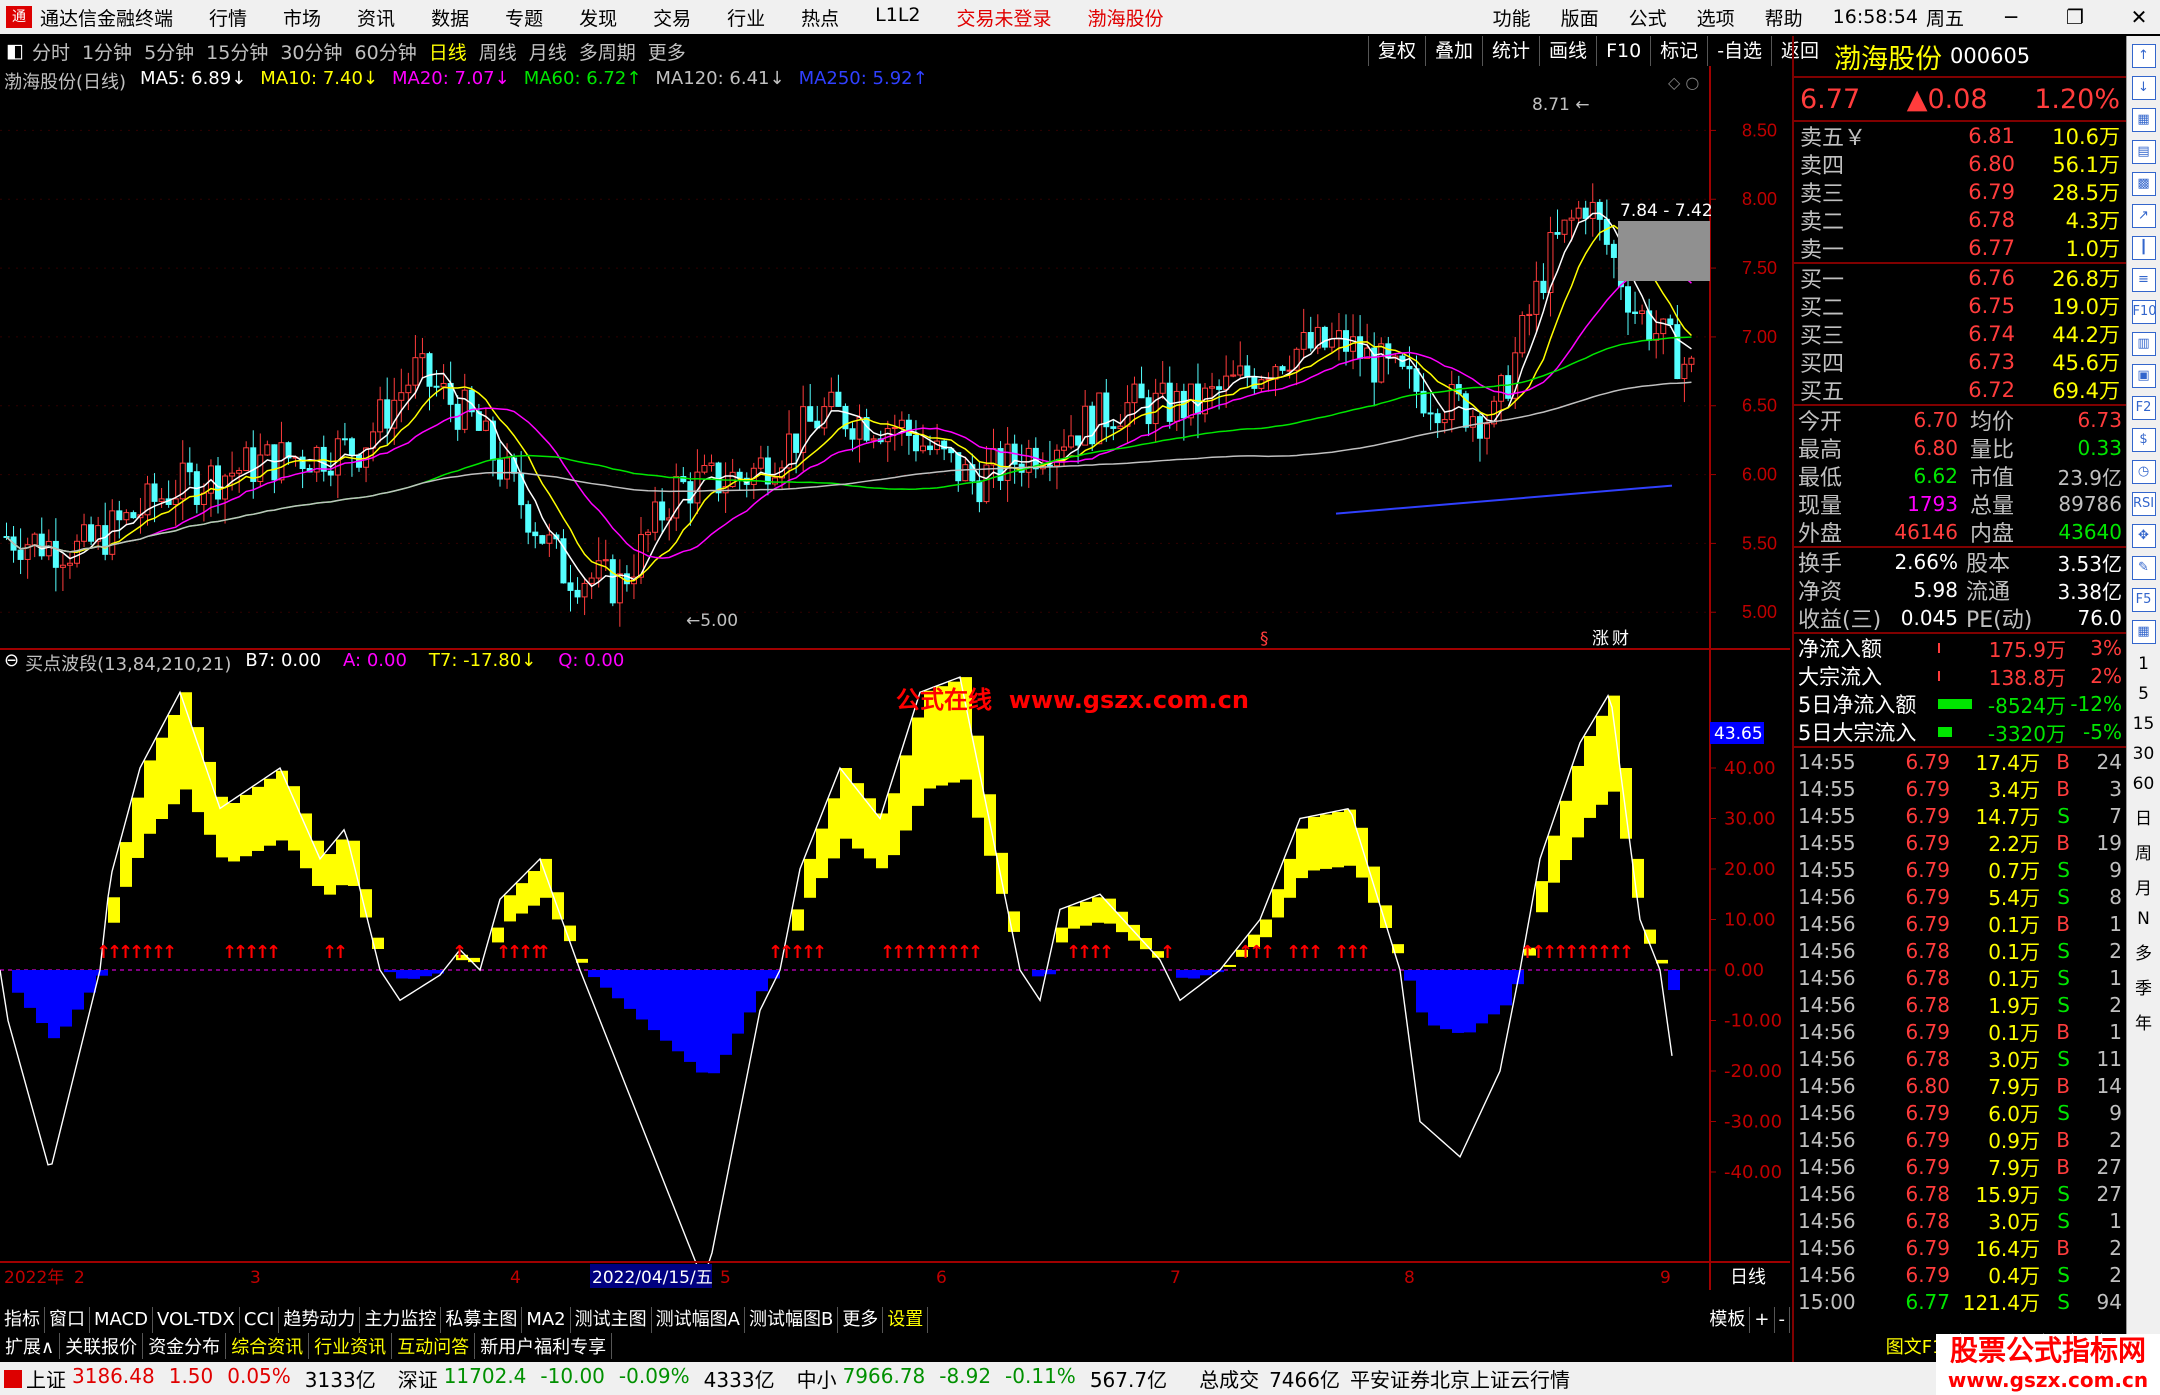 This screenshot has height=1395, width=2160. What do you see at coordinates (524, 17) in the screenshot?
I see `menu-item-4: 专题` at bounding box center [524, 17].